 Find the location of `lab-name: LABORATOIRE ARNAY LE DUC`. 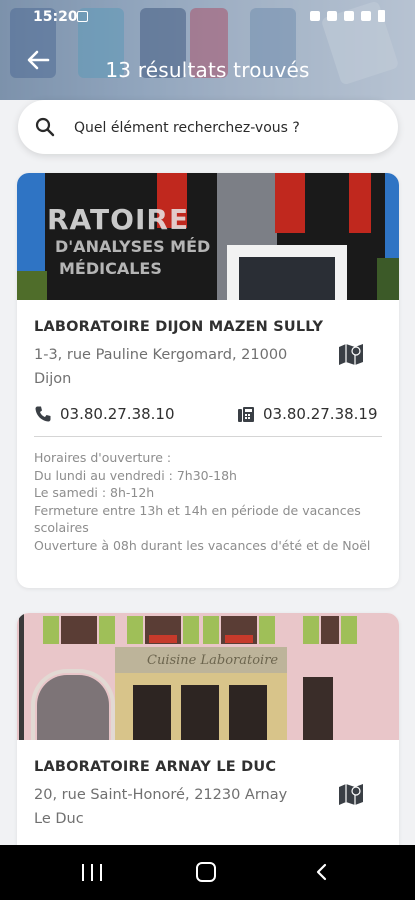

lab-name: LABORATOIRE ARNAY LE DUC is located at coordinates (155, 767).